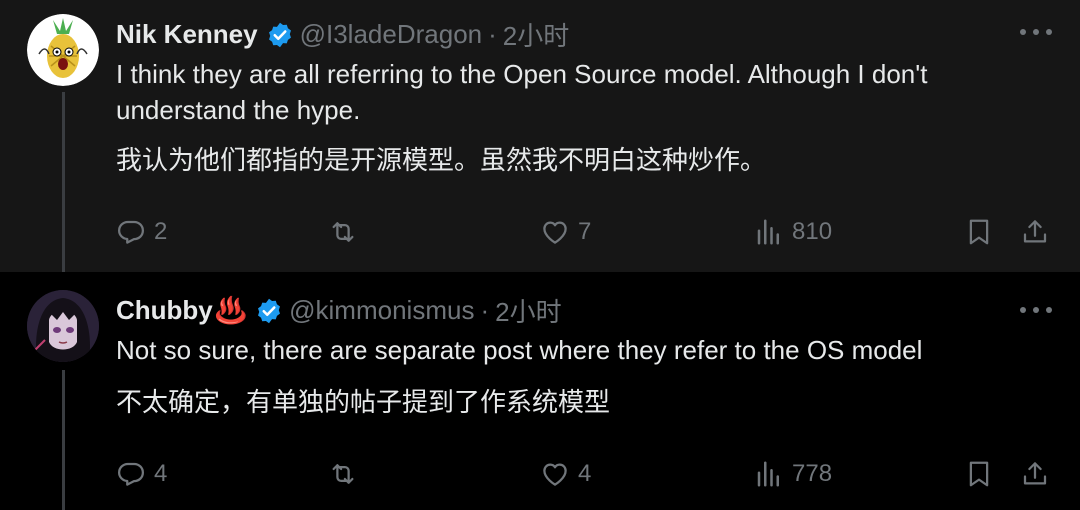  Describe the element at coordinates (161, 231) in the screenshot. I see `reply-count: 2` at that location.